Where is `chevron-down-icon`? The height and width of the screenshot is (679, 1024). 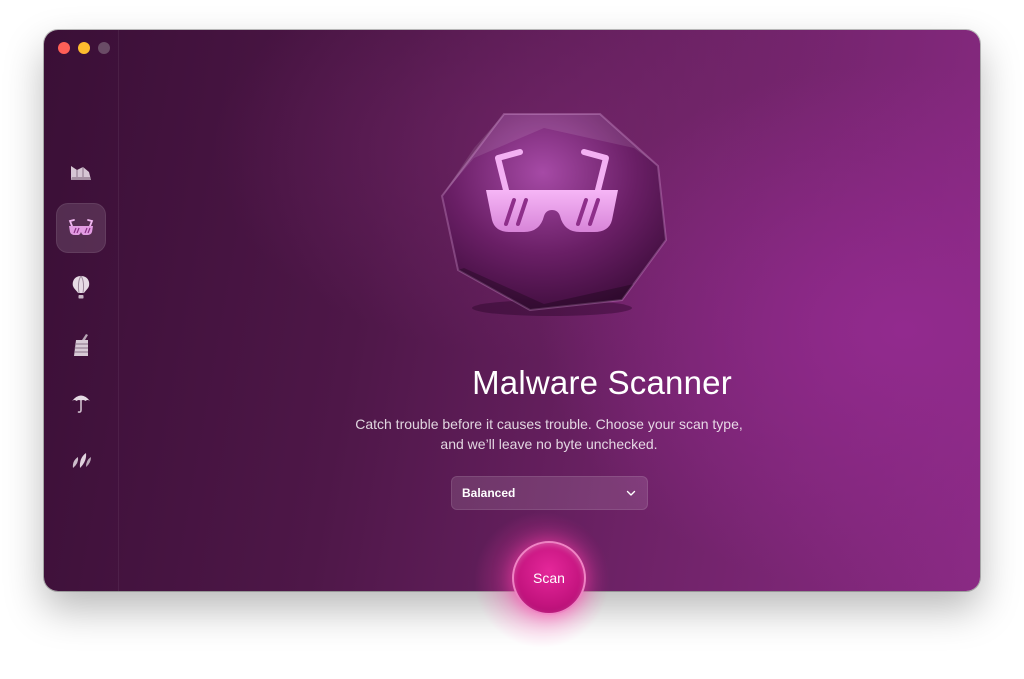
chevron-down-icon is located at coordinates (631, 493).